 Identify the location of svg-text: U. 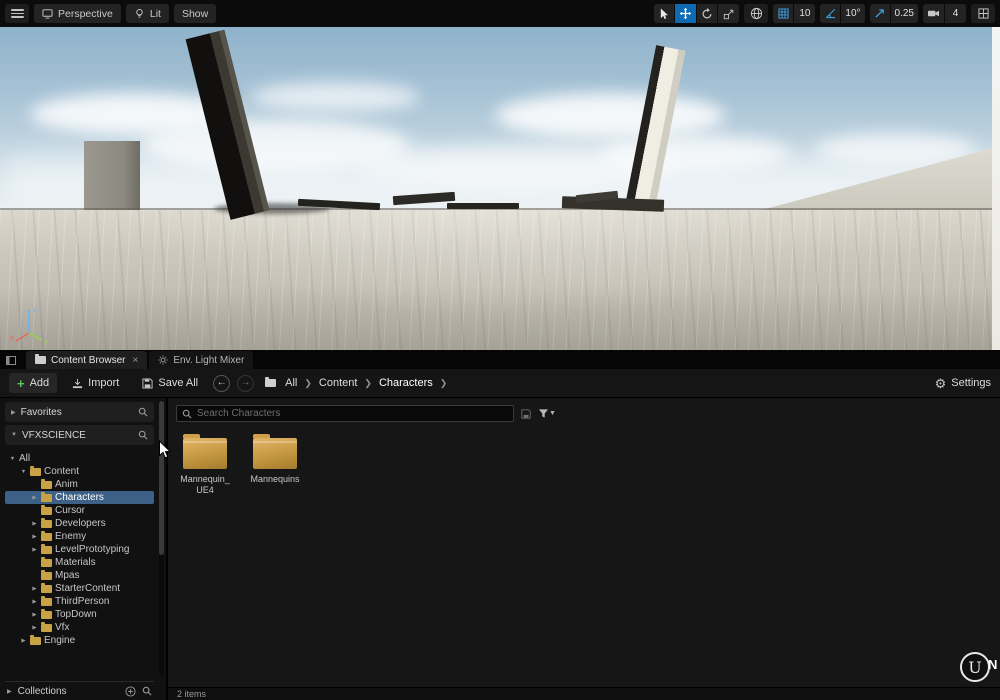
(974, 667).